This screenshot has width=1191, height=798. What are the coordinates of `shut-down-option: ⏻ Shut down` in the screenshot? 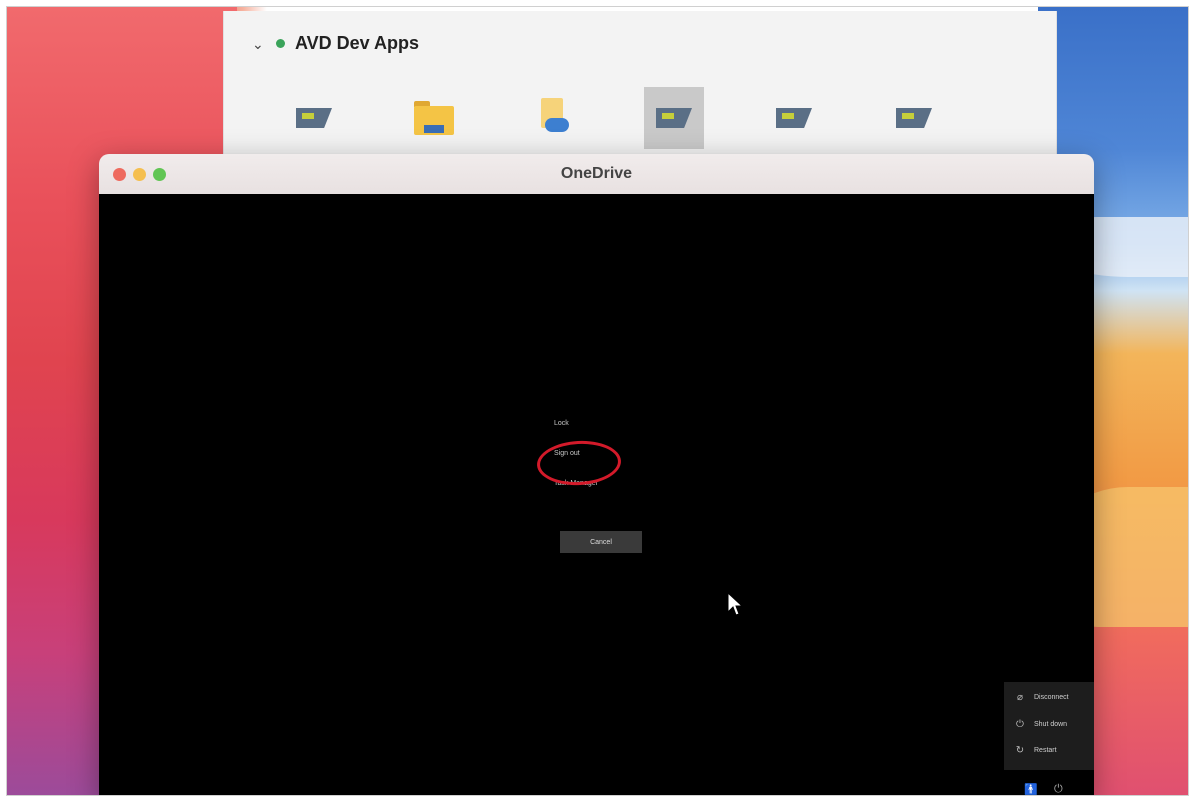 It's located at (1040, 724).